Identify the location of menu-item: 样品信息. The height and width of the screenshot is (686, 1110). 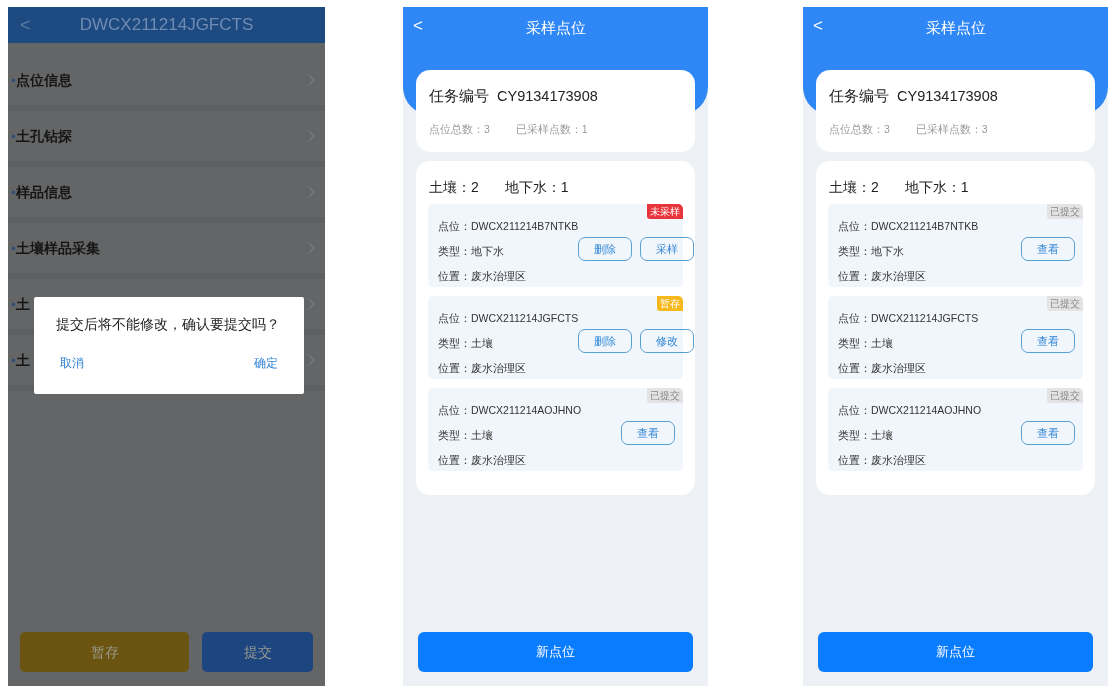
(166, 195).